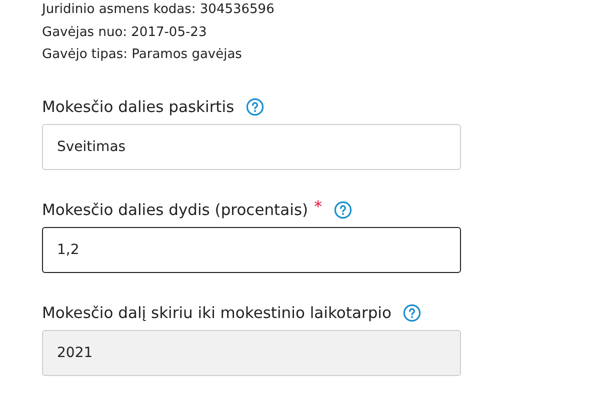 Image resolution: width=600 pixels, height=400 pixels. Describe the element at coordinates (138, 107) in the screenshot. I see `field-label: Mokesčio dalies paskirtis` at that location.